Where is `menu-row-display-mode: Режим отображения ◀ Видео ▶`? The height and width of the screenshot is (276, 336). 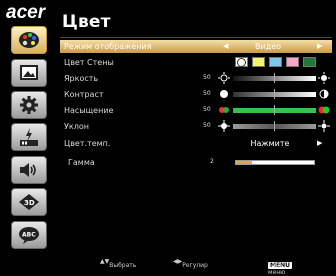 menu-row-display-mode: Режим отображения ◀ Видео ▶ is located at coordinates (196, 46).